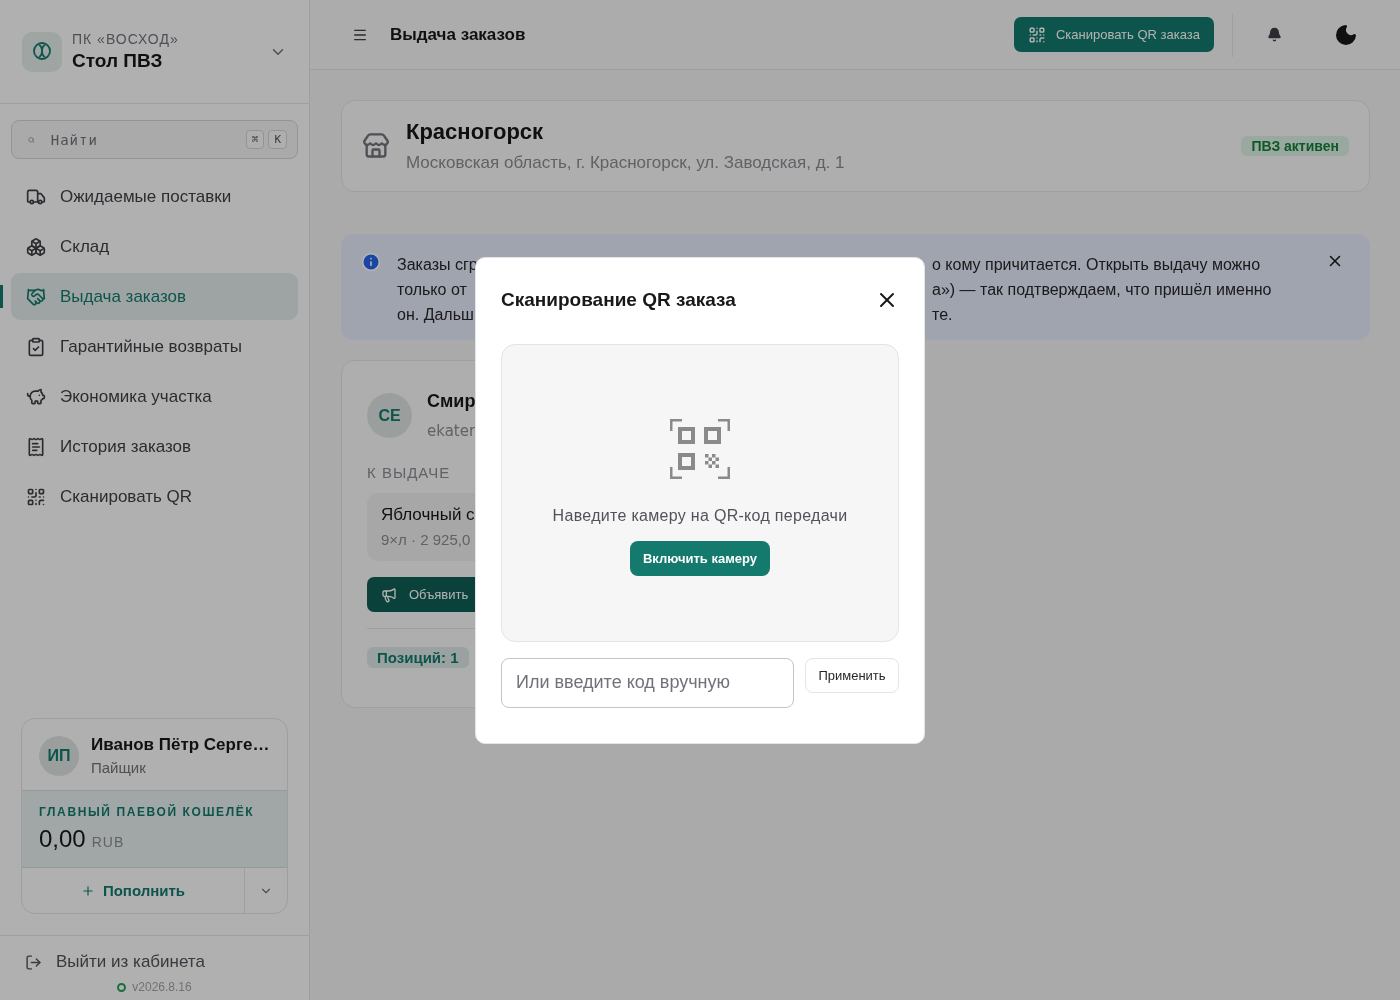  What do you see at coordinates (59, 755) in the screenshot?
I see `user-avatar: ИП` at bounding box center [59, 755].